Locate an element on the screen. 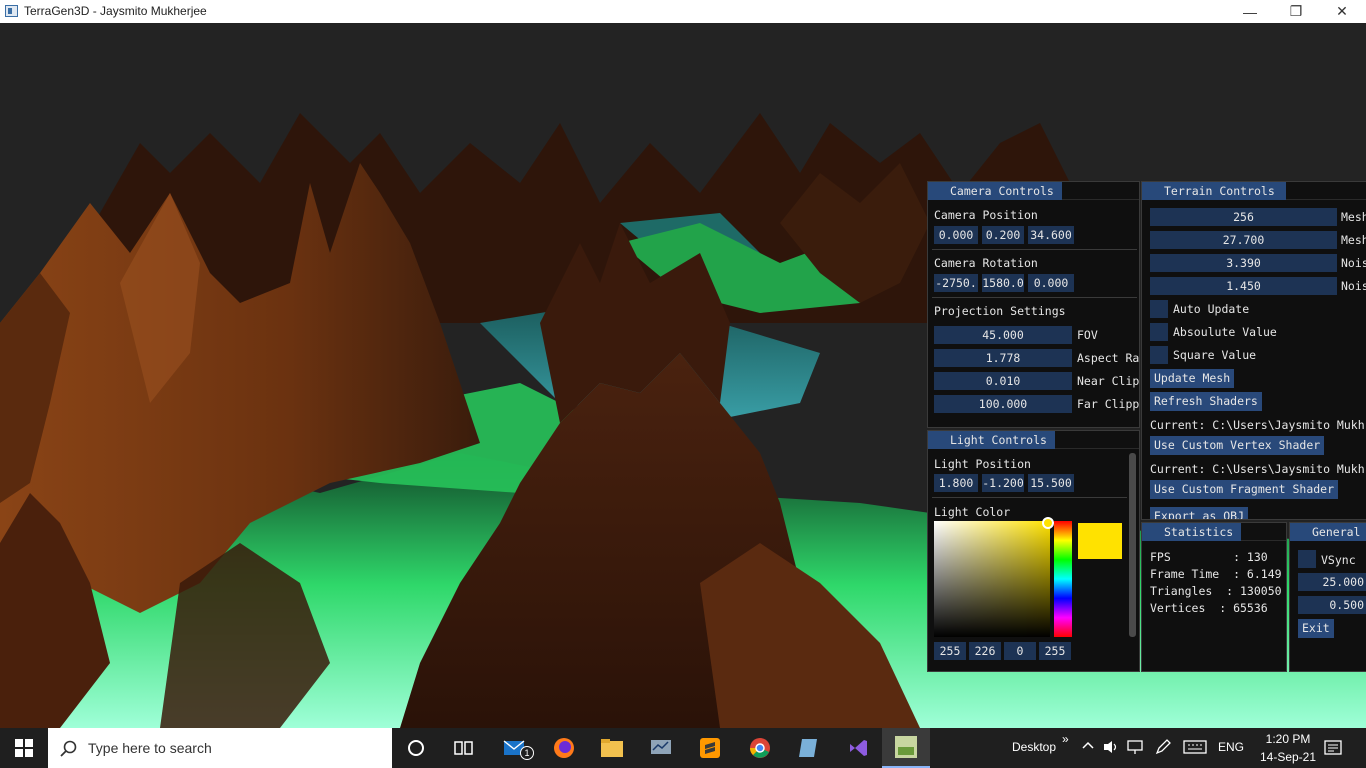 This screenshot has height=768, width=1366. terrain-controls-header: Terrain Controls is located at coordinates (1254, 191).